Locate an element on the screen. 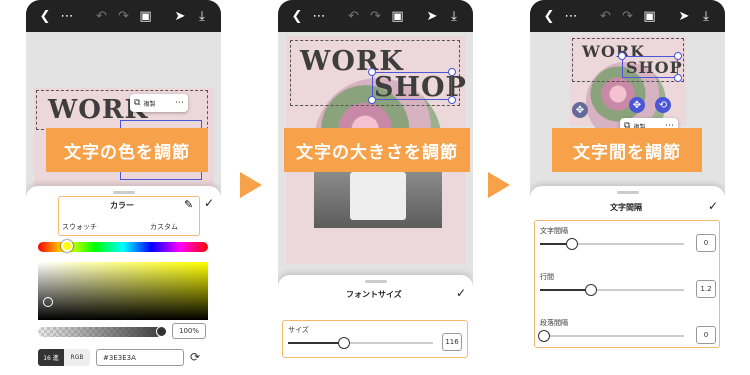 This screenshot has width=750, height=375. paragraph-spacing-slider is located at coordinates (612, 336).